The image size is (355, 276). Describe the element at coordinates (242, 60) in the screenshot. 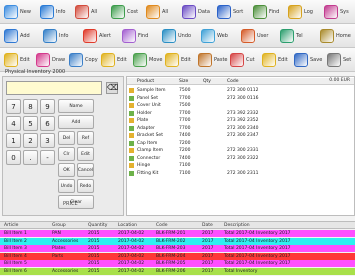

I see `toolbar-button-cut: Cut` at that location.